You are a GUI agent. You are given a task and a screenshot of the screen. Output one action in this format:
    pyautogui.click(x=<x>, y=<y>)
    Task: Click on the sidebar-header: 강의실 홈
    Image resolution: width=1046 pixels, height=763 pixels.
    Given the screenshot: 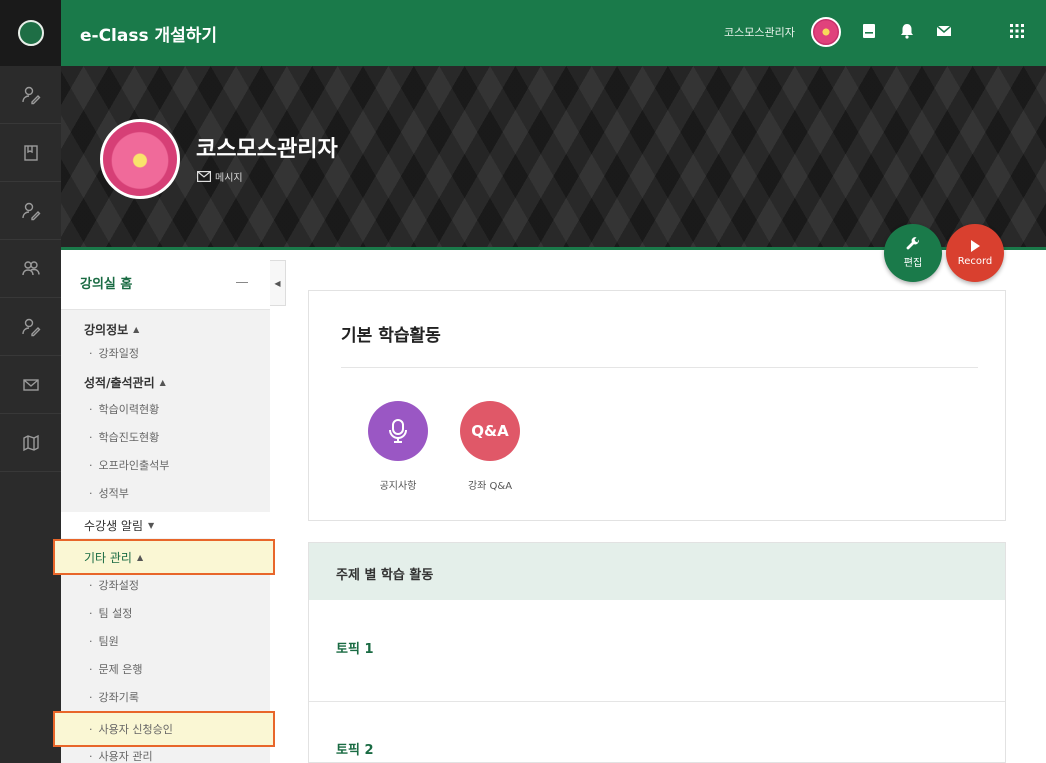 What is the action you would take?
    pyautogui.click(x=165, y=280)
    